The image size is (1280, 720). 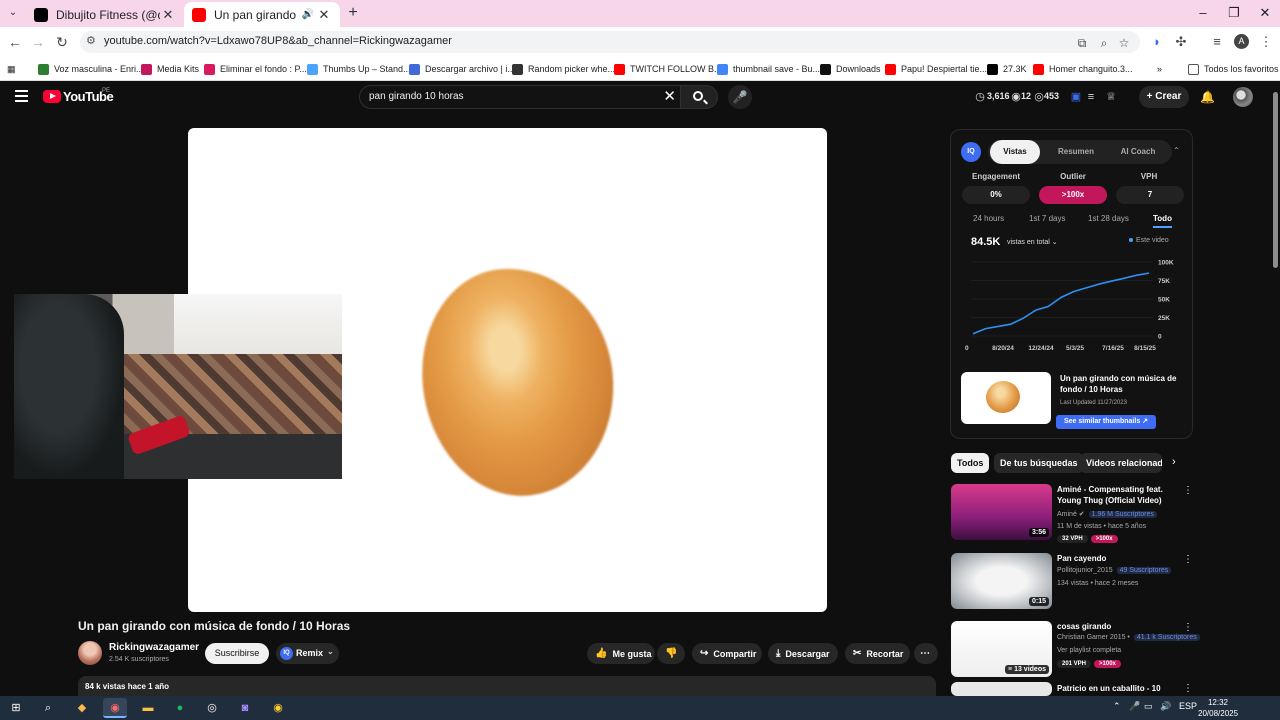 What do you see at coordinates (1134, 706) in the screenshot?
I see `mic-tray-icon: 🎤` at bounding box center [1134, 706].